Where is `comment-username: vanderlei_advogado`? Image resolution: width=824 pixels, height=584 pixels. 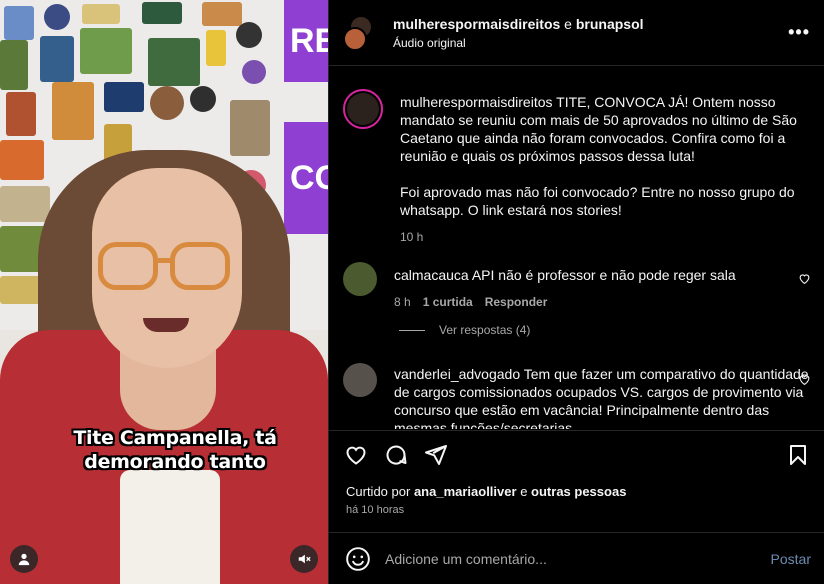 comment-username: vanderlei_advogado is located at coordinates (457, 374).